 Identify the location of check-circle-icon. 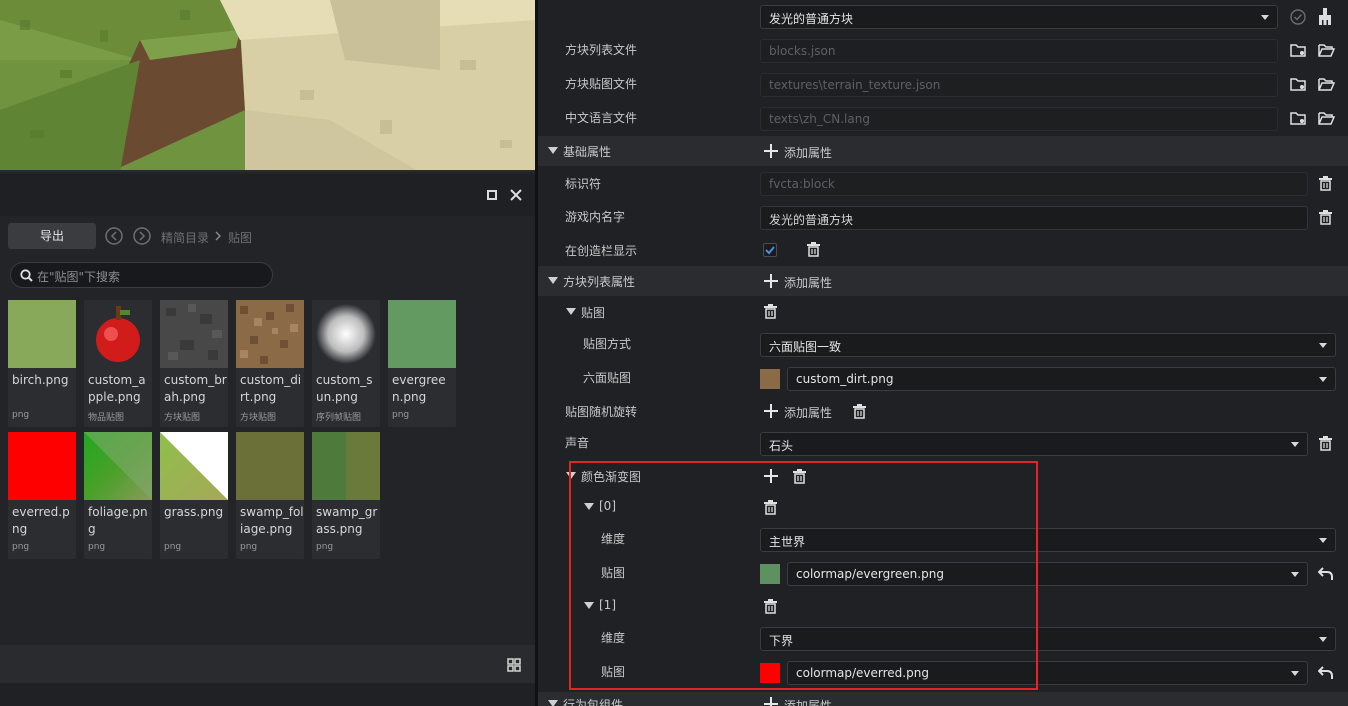
(1298, 17).